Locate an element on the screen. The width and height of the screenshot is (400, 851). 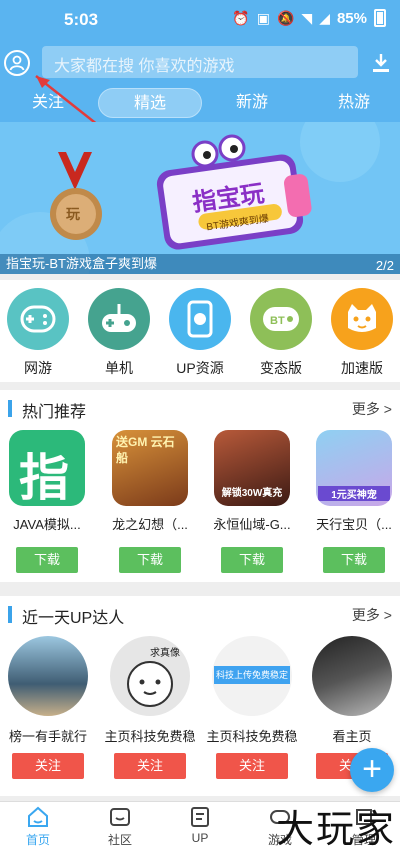
up-user-name: 看主页 is located at coordinates (352, 736).